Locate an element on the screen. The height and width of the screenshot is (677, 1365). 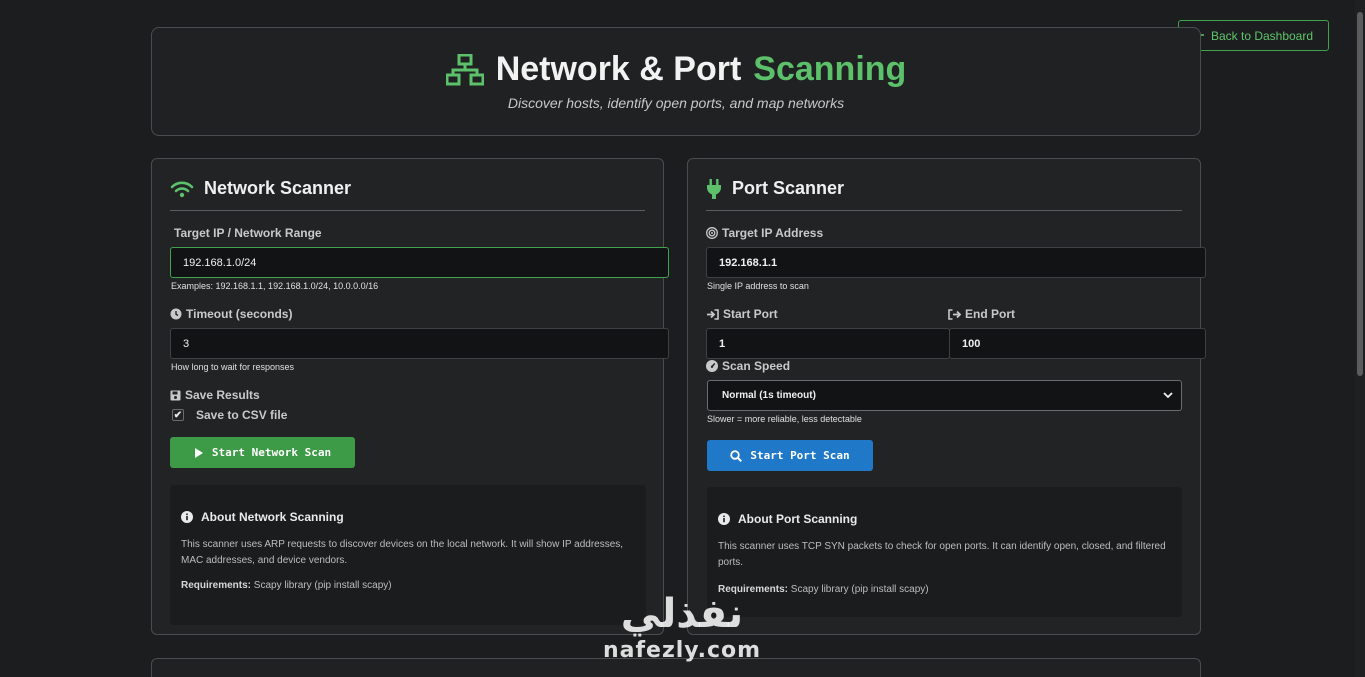
save-csv-checkbox: ✔ Save to CSV file is located at coordinates (229, 415).